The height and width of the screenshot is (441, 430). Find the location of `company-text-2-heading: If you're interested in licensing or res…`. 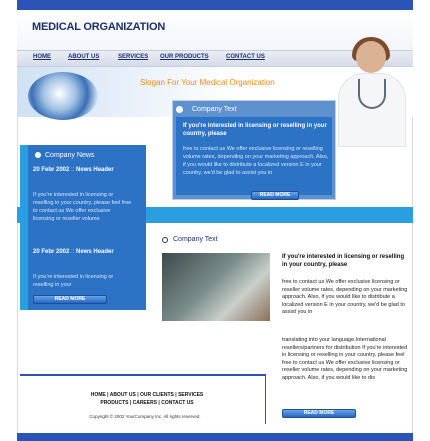

company-text-2-heading: If you're interested in licensing or res… is located at coordinates (343, 261).